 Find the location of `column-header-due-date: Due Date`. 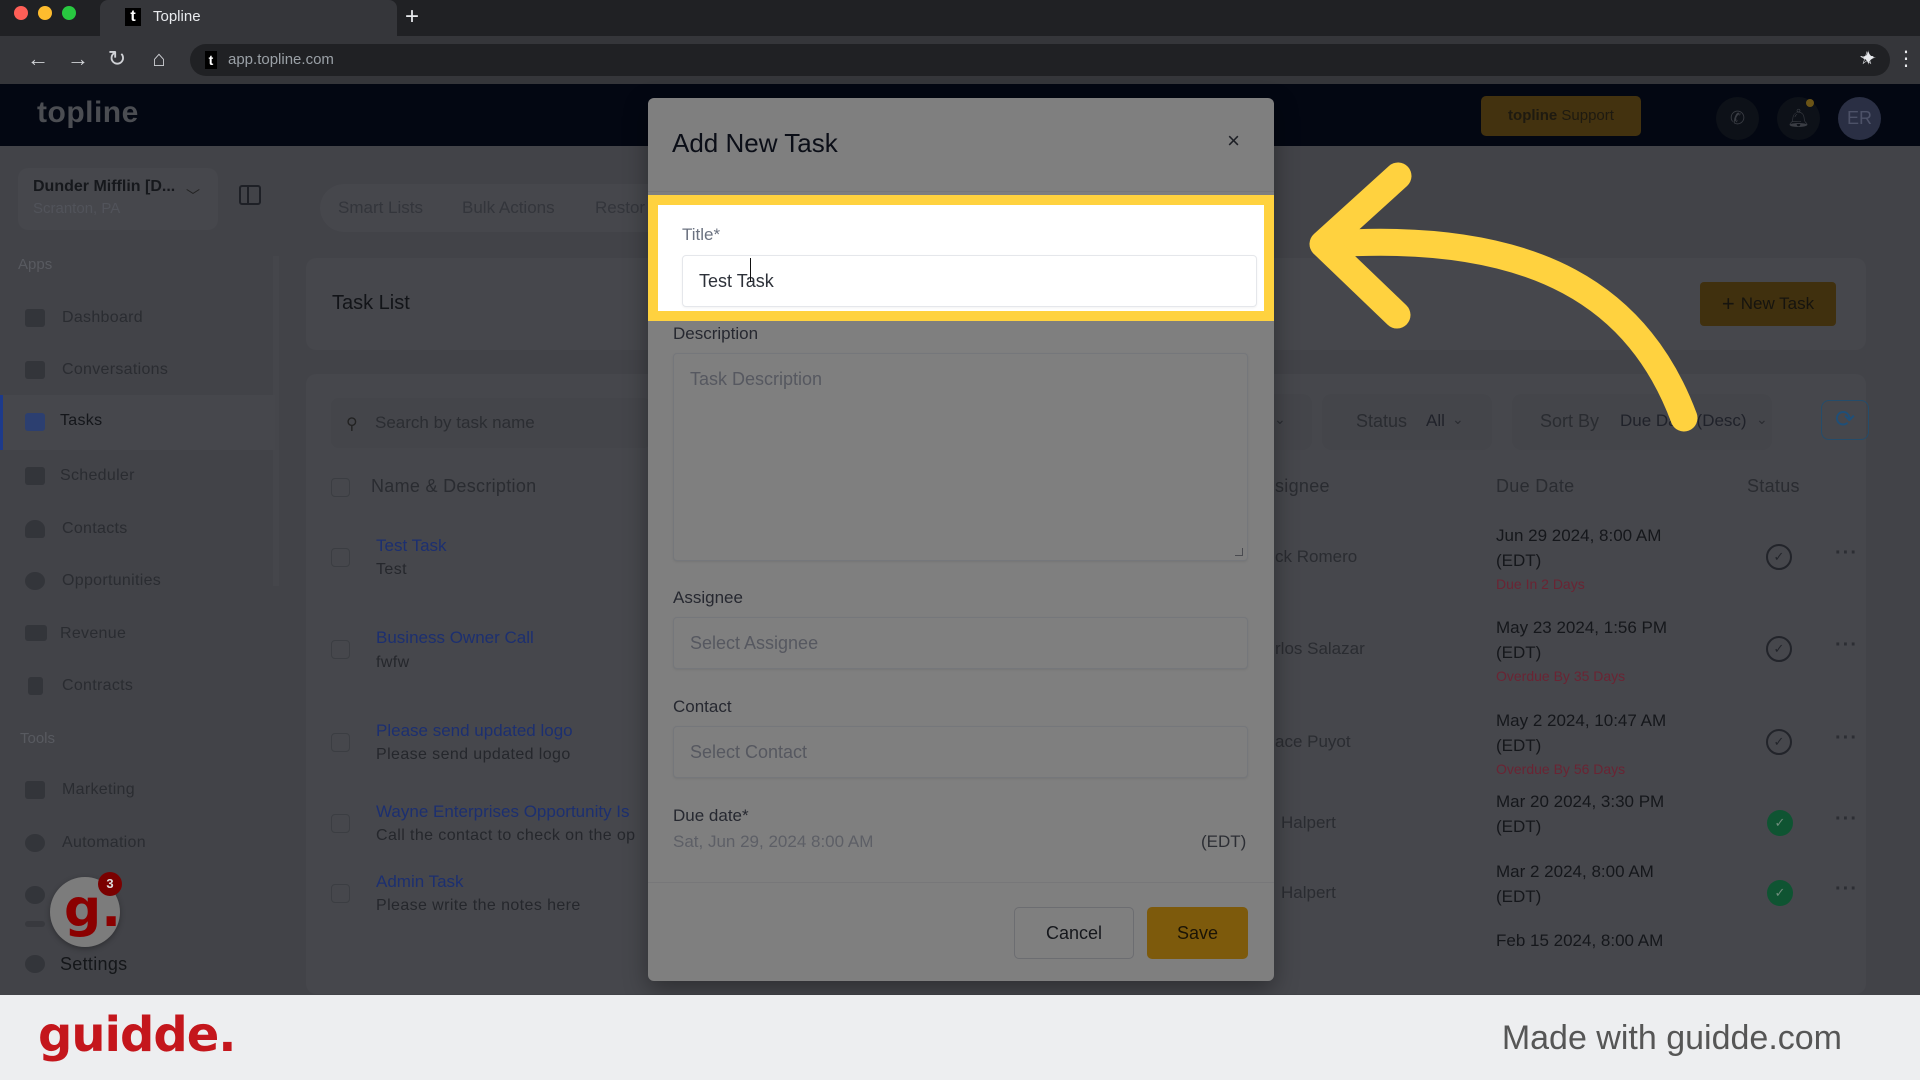

column-header-due-date: Due Date is located at coordinates (1535, 486).